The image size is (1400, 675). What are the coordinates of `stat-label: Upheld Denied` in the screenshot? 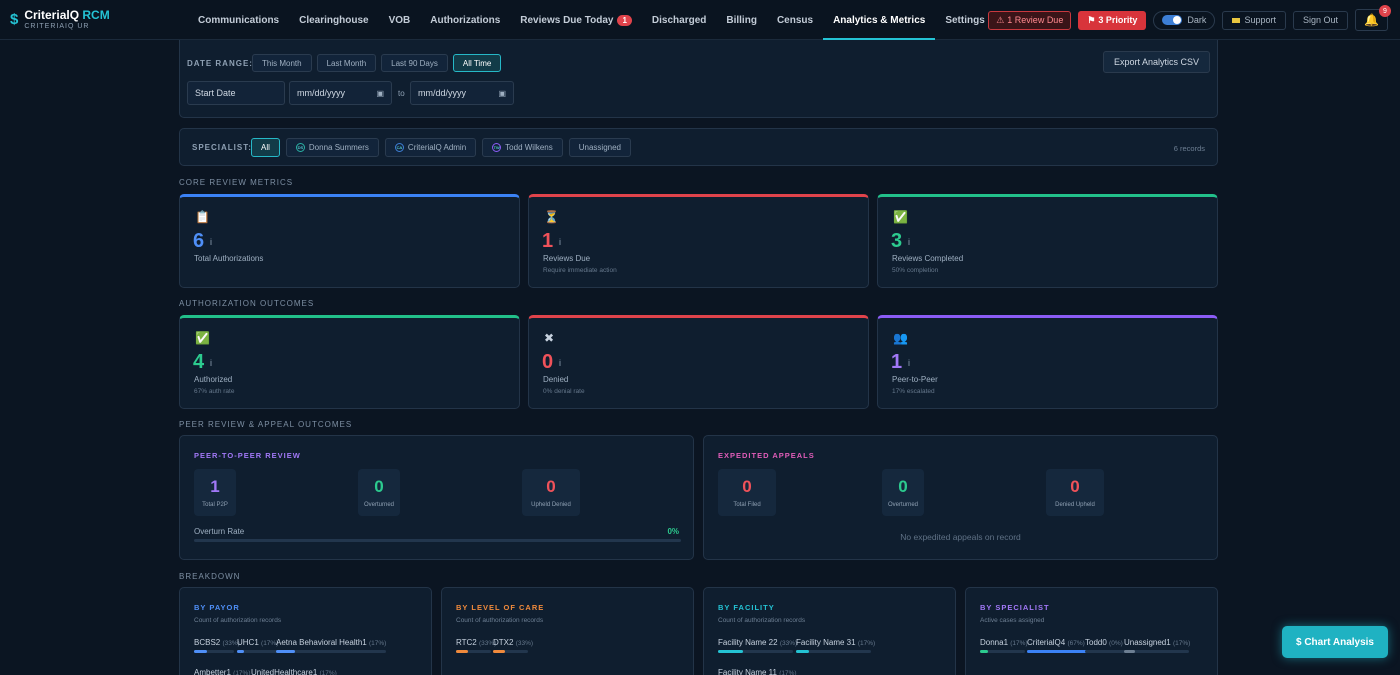 It's located at (551, 505).